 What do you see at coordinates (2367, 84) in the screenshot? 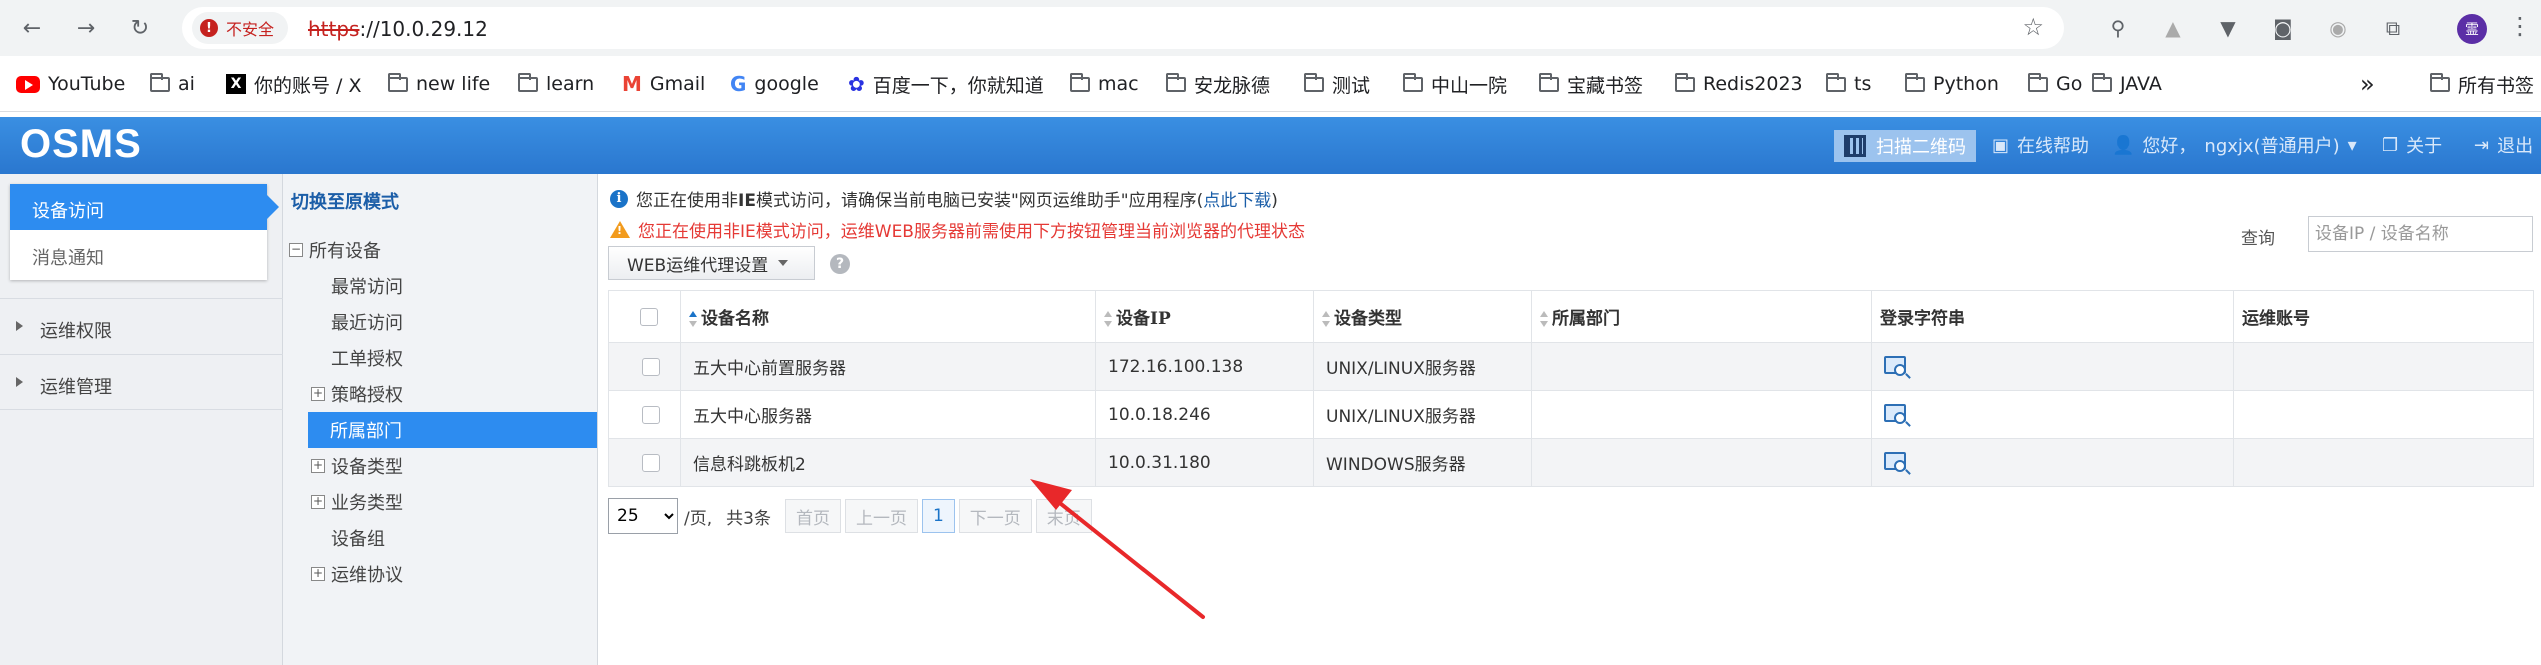
I see `more-bookmarks-icon: »` at bounding box center [2367, 84].